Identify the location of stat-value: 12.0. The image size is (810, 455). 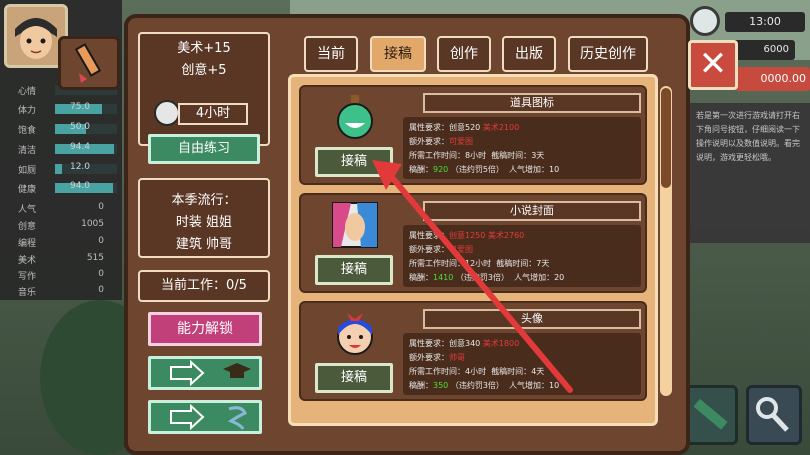
(80, 167).